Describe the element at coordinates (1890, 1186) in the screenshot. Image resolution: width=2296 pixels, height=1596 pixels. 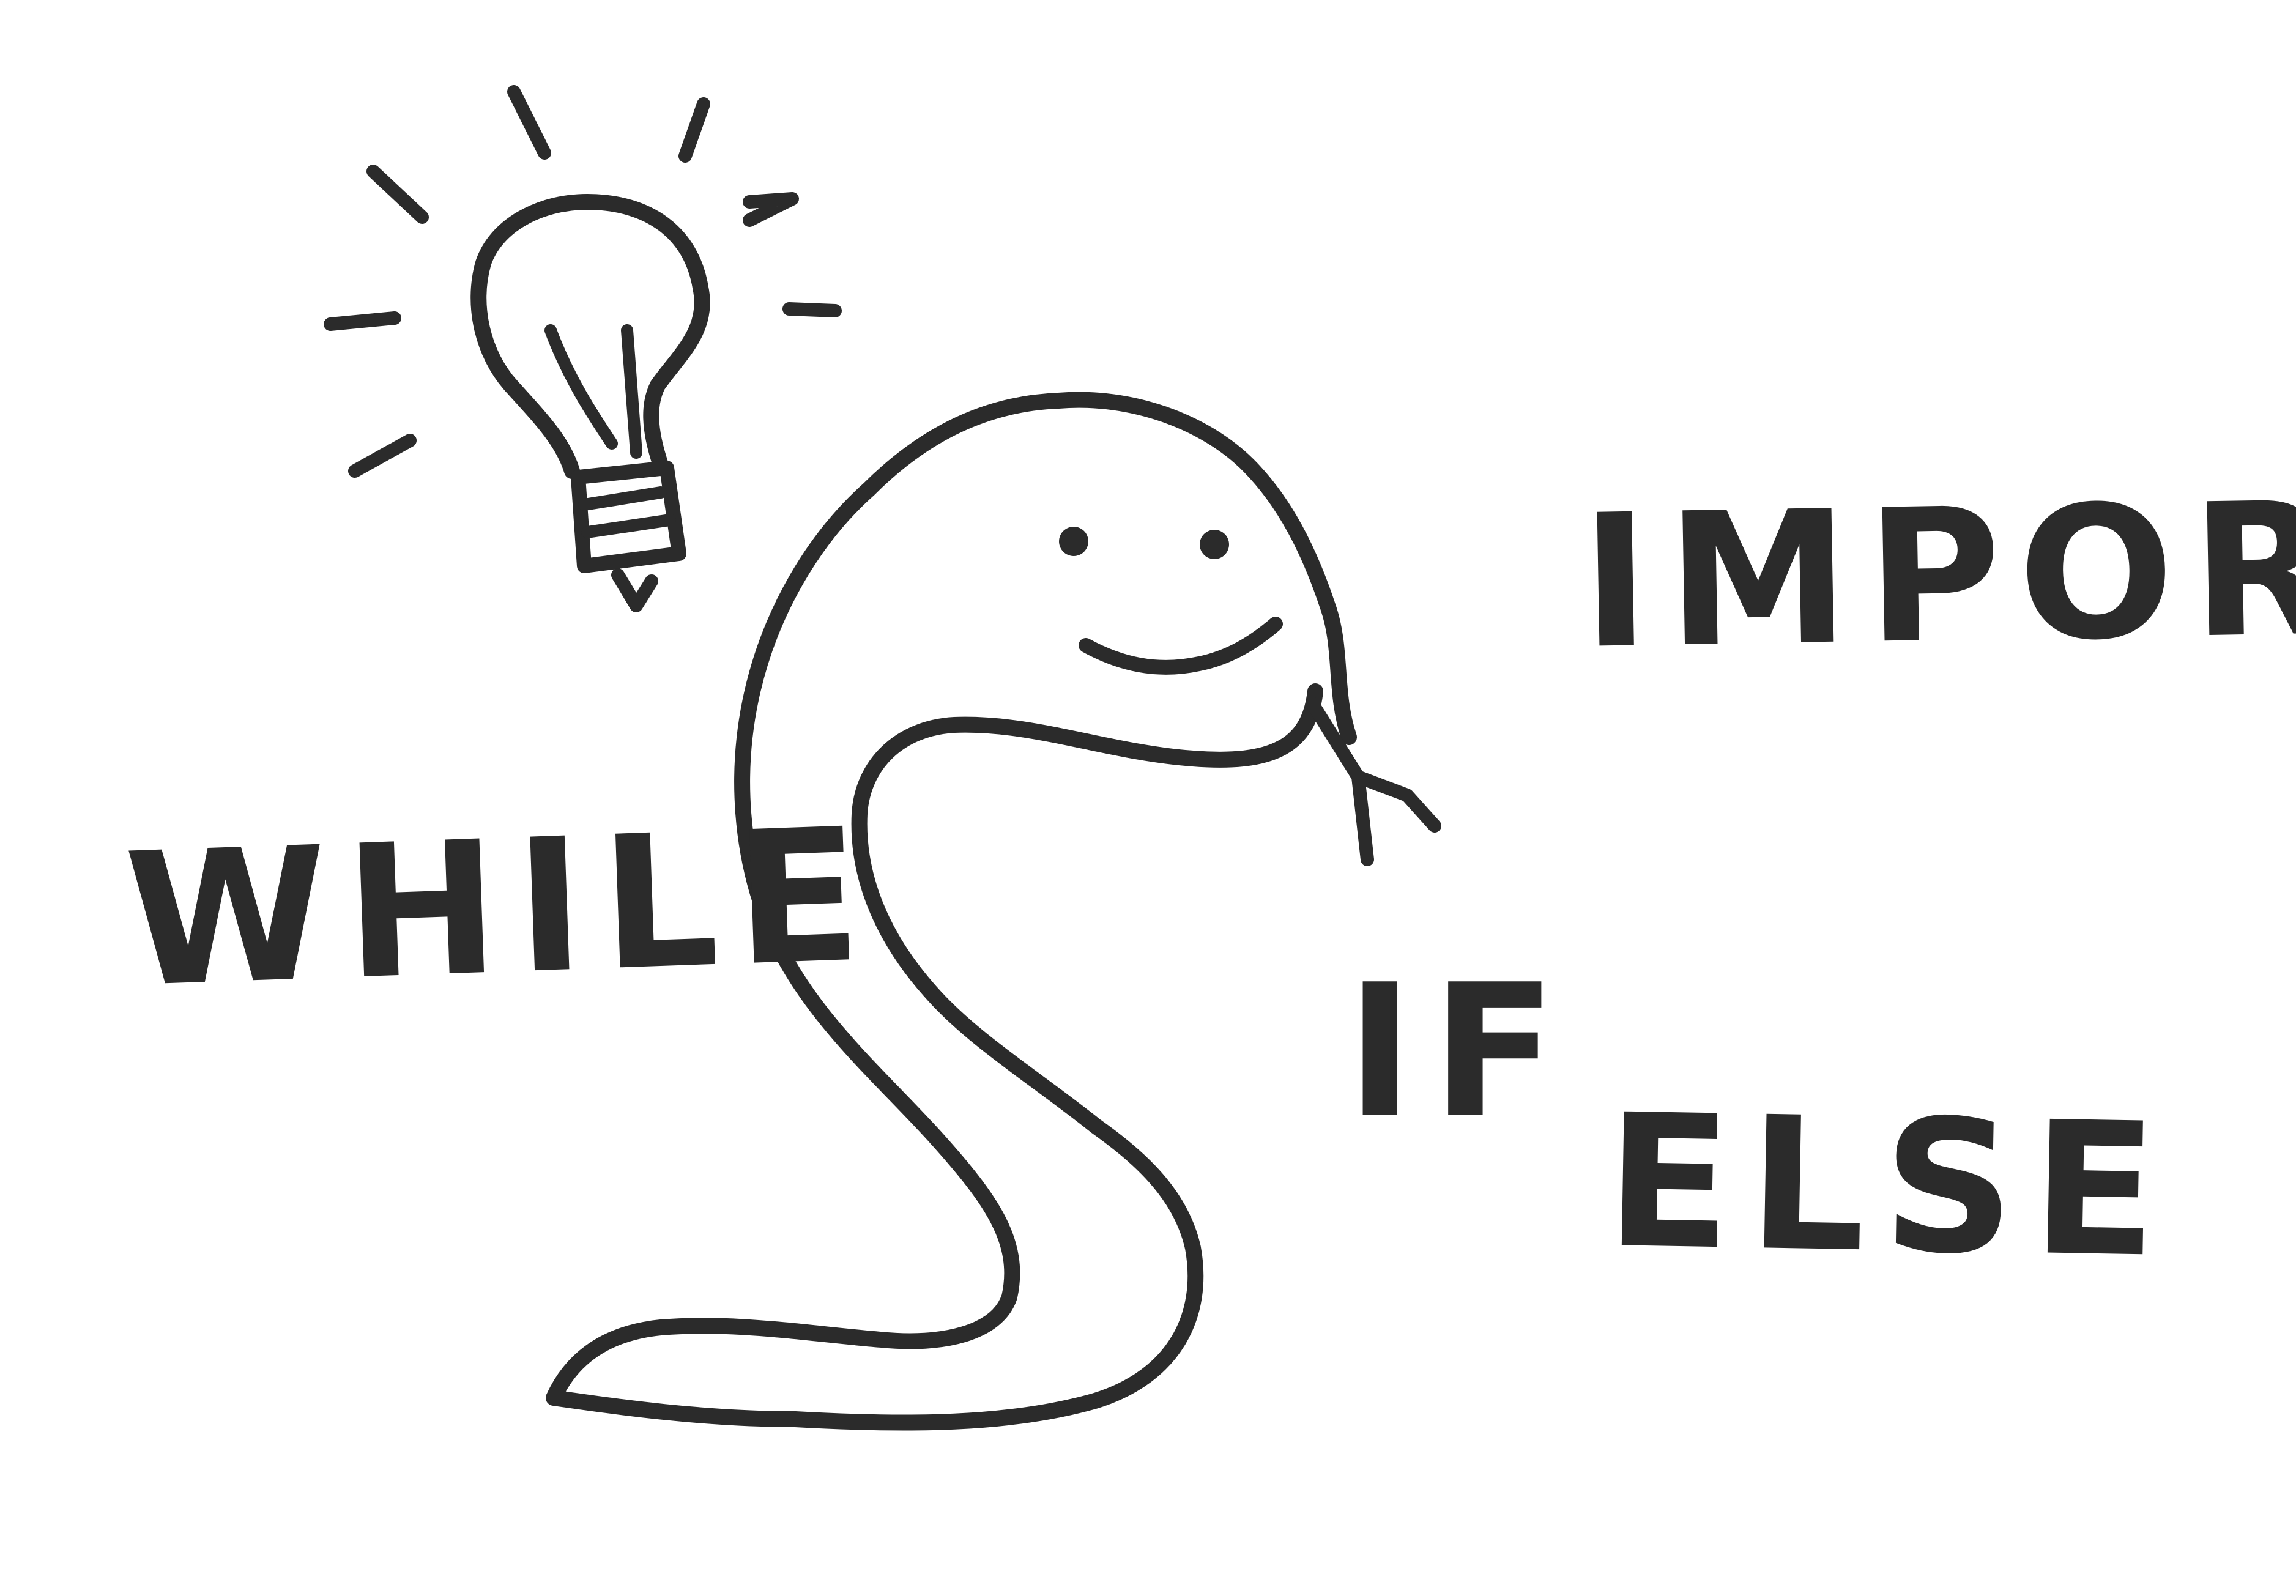
I see `keyword-else: ELSE` at that location.